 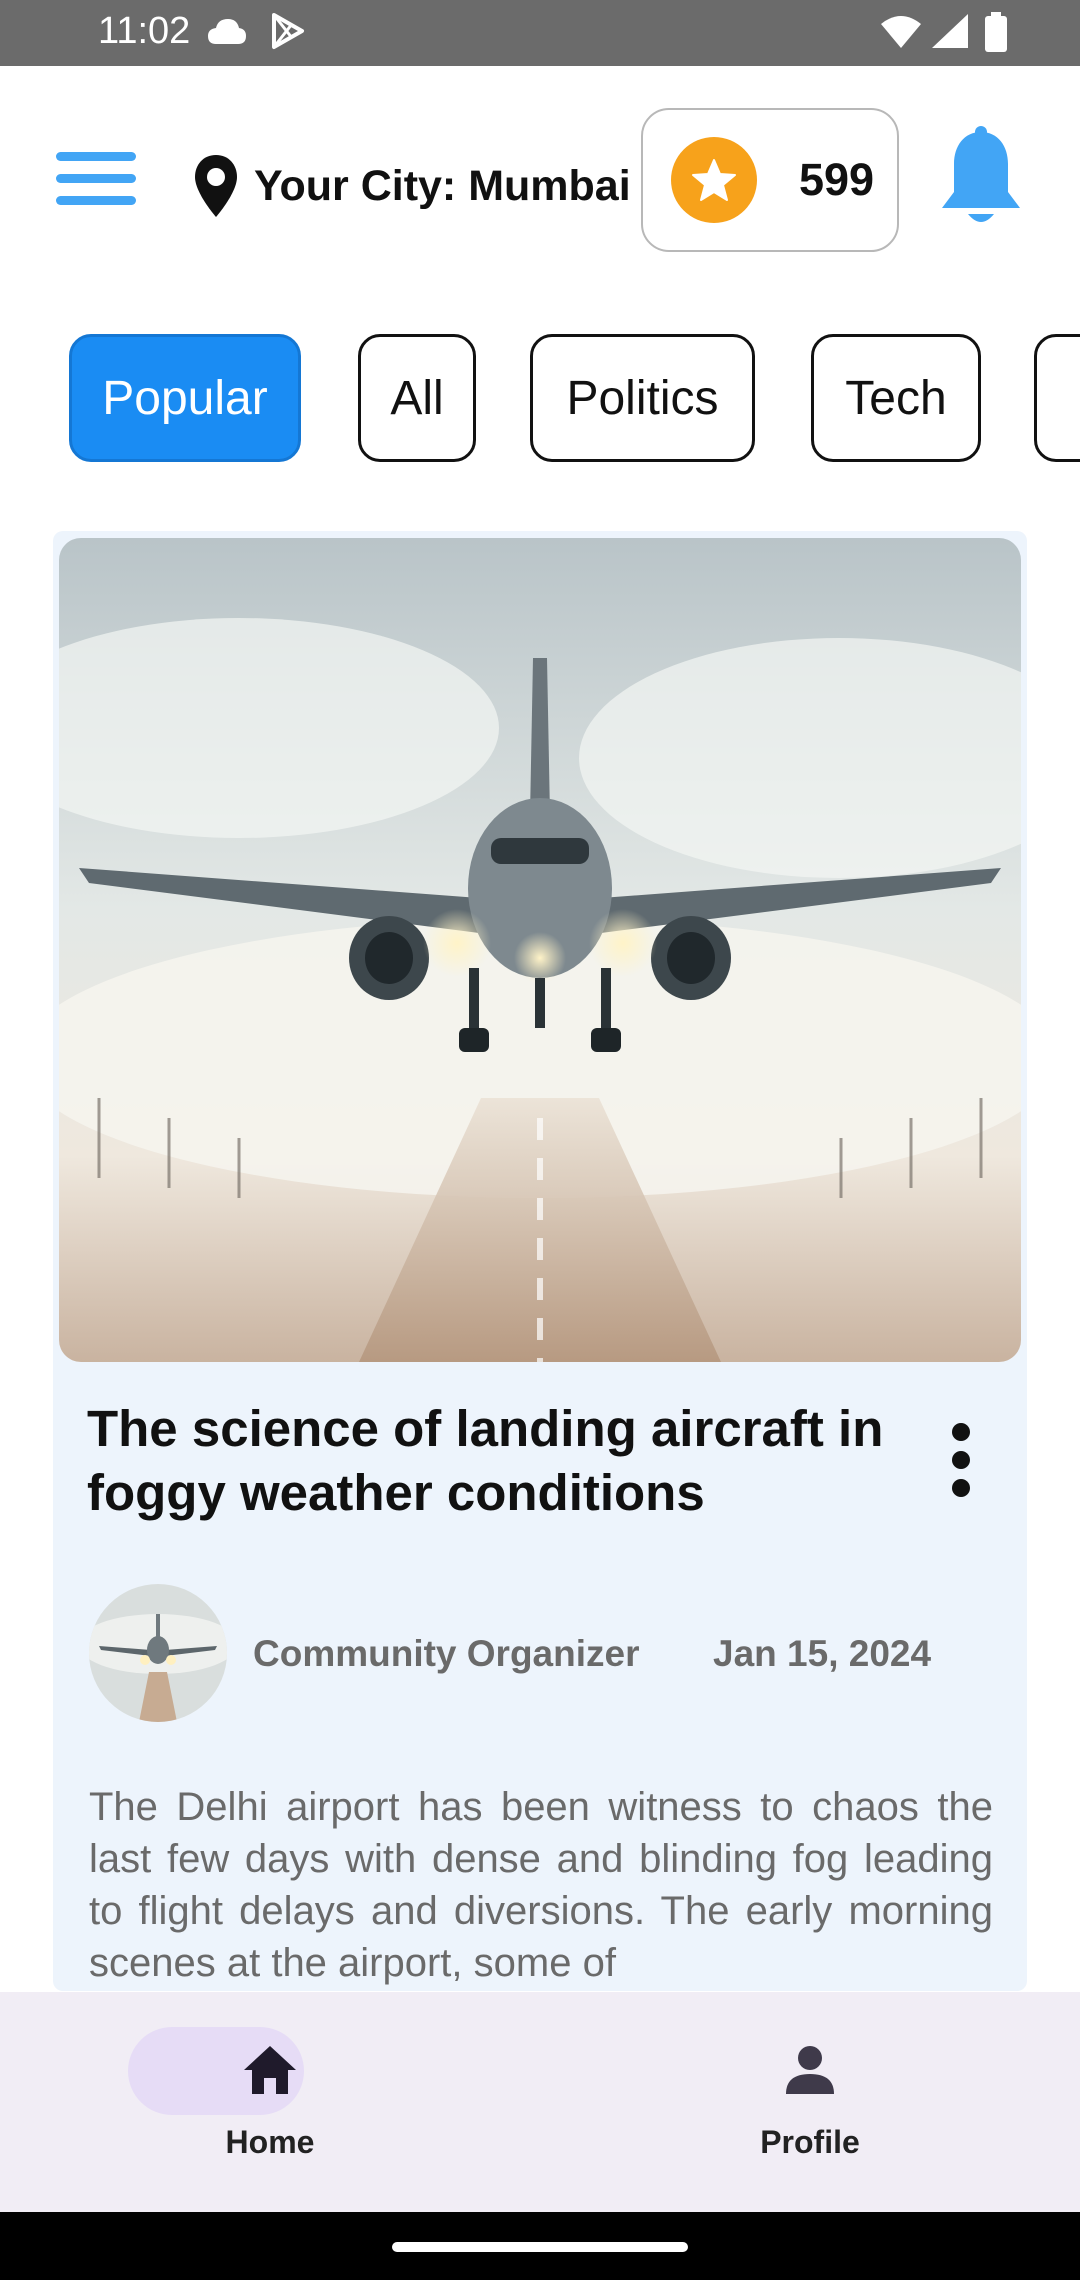 I want to click on nav-home: Home, so click(x=270, y=2102).